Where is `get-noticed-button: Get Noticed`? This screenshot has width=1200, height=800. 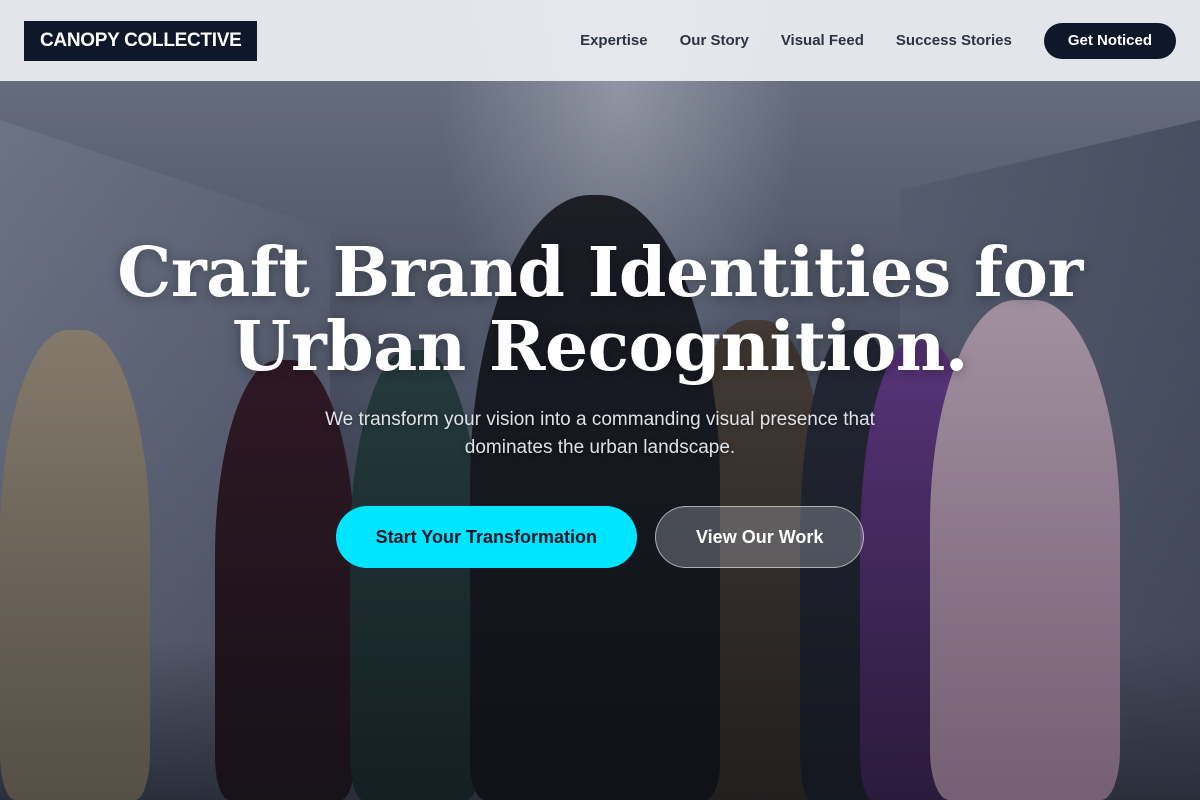
get-noticed-button: Get Noticed is located at coordinates (1109, 40).